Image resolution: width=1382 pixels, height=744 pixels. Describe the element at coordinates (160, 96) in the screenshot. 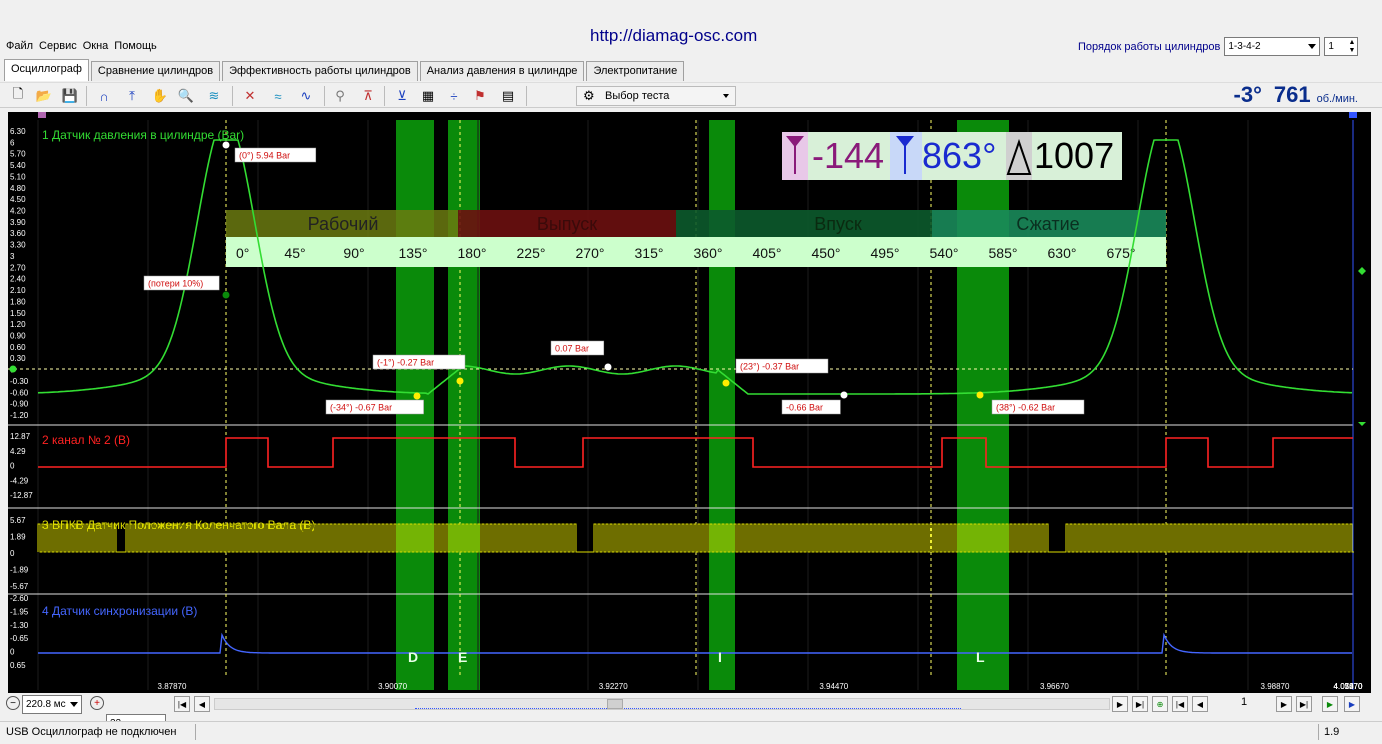

I see `hand-pan-icon: ✋` at that location.